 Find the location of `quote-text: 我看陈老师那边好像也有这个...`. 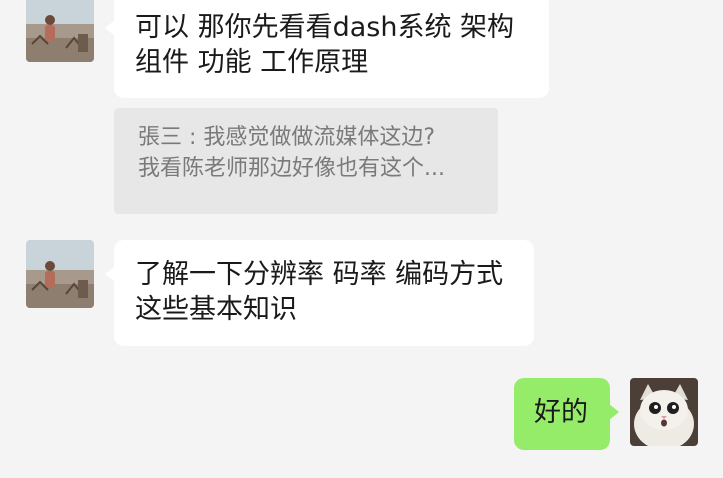

quote-text: 我看陈老师那边好像也有这个... is located at coordinates (291, 168).